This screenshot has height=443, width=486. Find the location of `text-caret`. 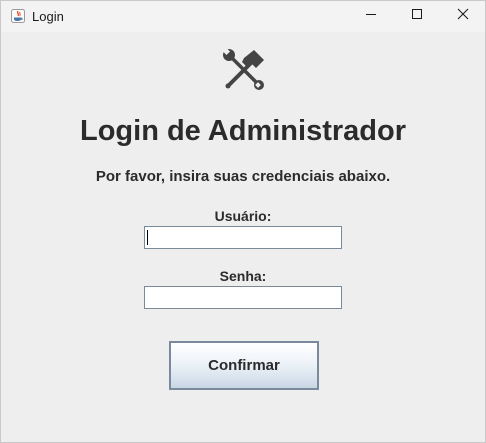

text-caret is located at coordinates (147, 237).